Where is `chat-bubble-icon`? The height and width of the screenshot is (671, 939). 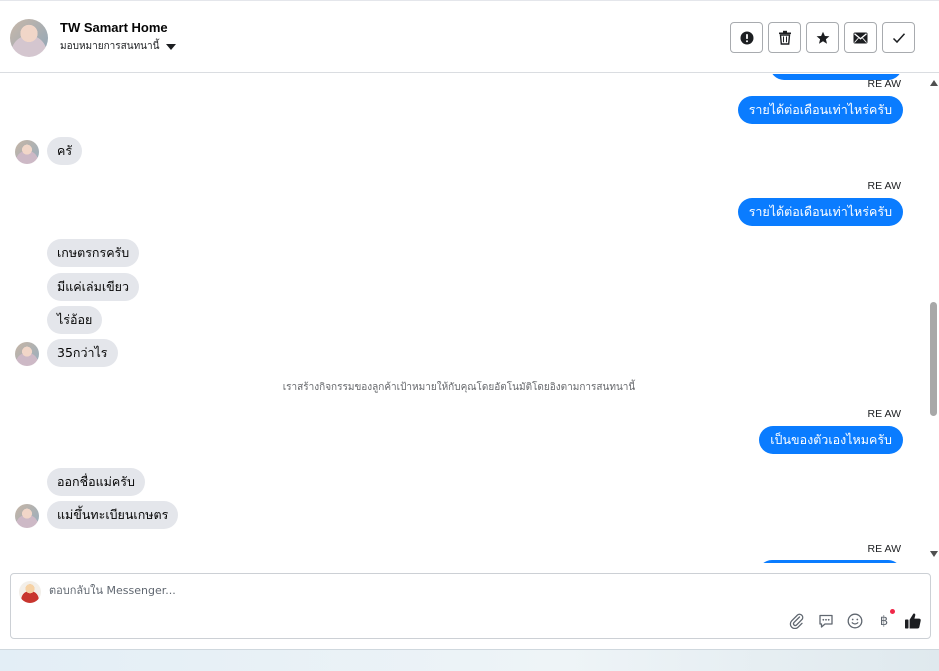
chat-bubble-icon is located at coordinates (826, 621).